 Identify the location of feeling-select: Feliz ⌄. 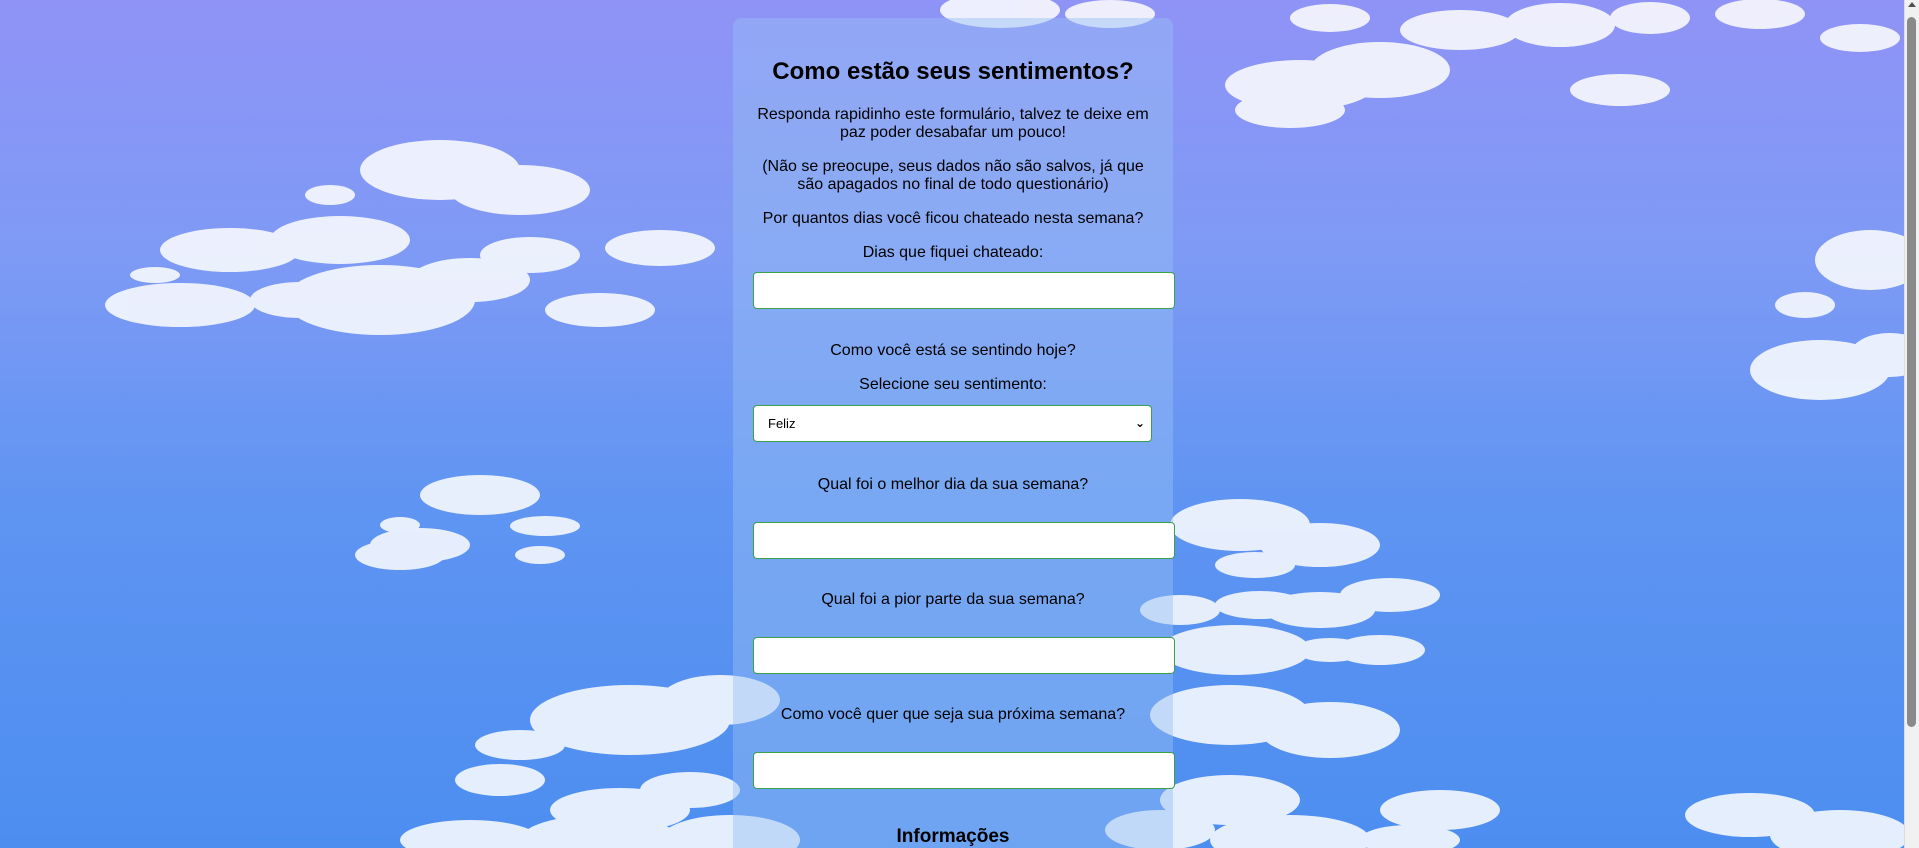
(952, 423).